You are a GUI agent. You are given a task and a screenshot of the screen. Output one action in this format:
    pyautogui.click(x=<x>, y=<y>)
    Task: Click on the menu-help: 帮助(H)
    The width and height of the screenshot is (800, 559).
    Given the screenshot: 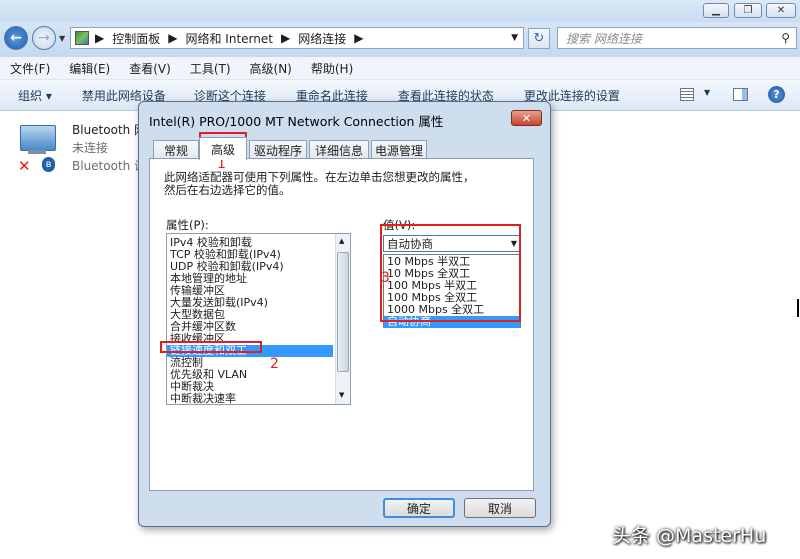 What is the action you would take?
    pyautogui.click(x=331, y=68)
    